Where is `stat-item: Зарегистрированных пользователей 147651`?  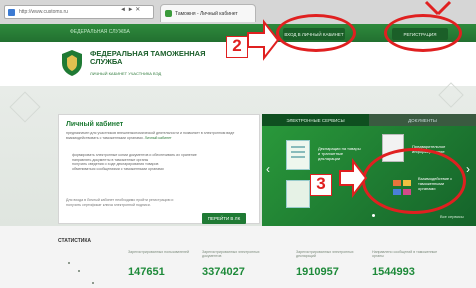
stat-item: Зарегистрированных пользователей 147651 is located at coordinates (163, 264).